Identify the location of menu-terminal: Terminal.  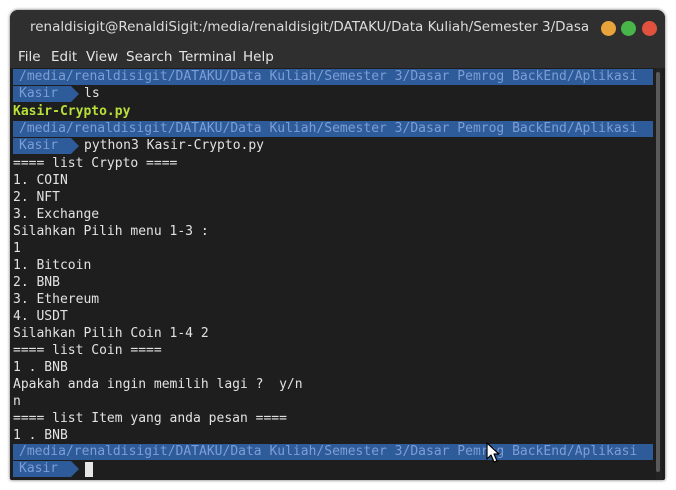
(207, 57).